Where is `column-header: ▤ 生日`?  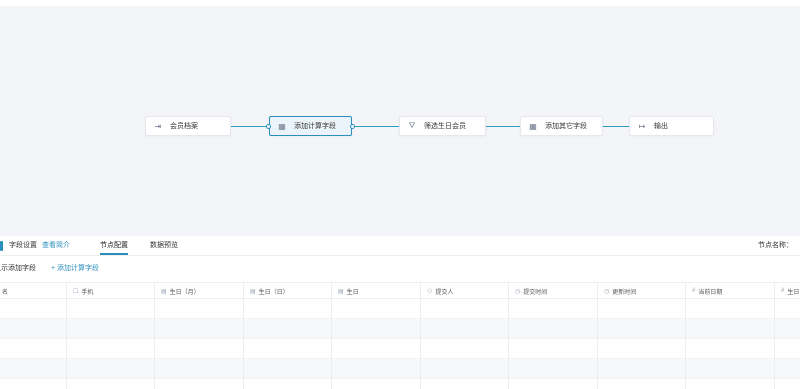 column-header: ▤ 生日 is located at coordinates (376, 291).